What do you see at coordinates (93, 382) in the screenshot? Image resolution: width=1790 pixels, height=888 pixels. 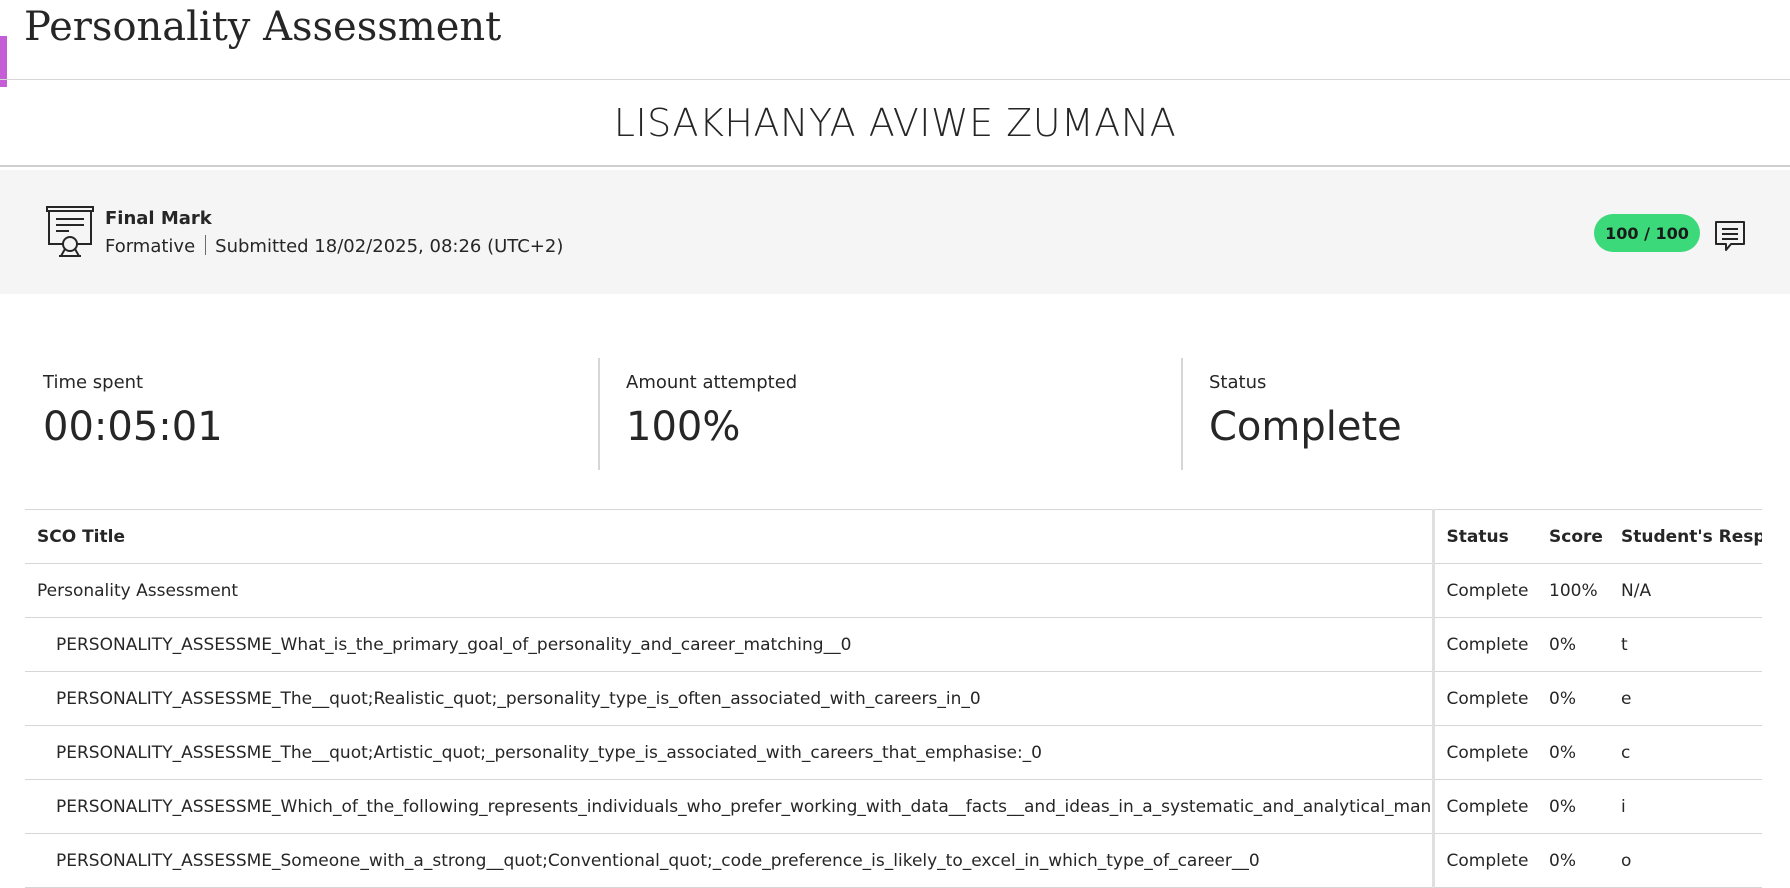 I see `stat-label: Time spent` at bounding box center [93, 382].